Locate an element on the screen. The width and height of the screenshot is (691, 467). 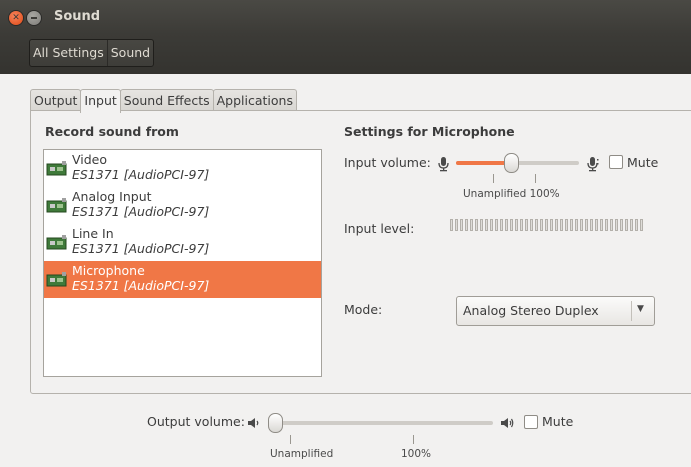
tab-bar: Output Input Sound Effects Applications is located at coordinates (163, 101).